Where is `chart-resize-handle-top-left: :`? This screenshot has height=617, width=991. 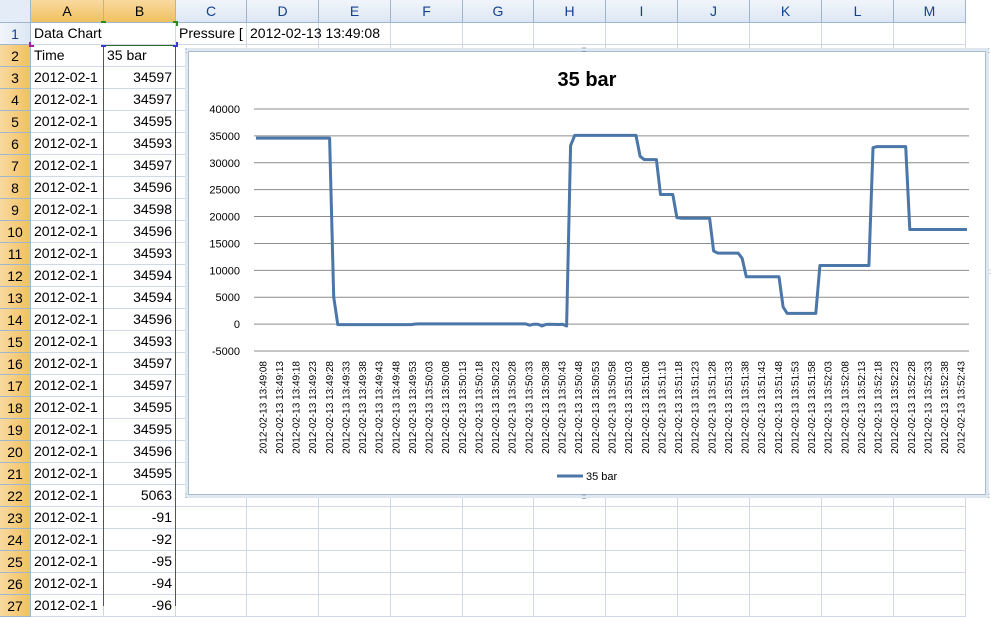 chart-resize-handle-top-left: : is located at coordinates (186, 50).